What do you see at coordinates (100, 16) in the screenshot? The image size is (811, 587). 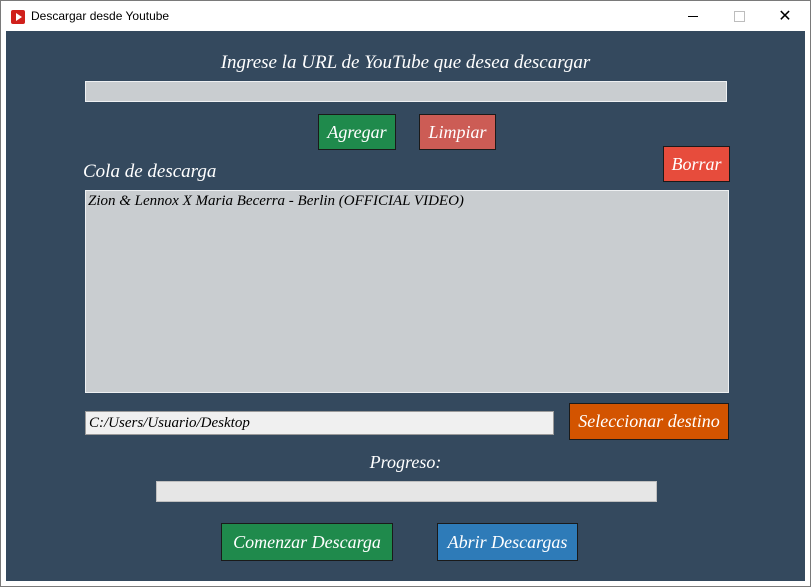 I see `window-title: Descargar desde Youtube` at bounding box center [100, 16].